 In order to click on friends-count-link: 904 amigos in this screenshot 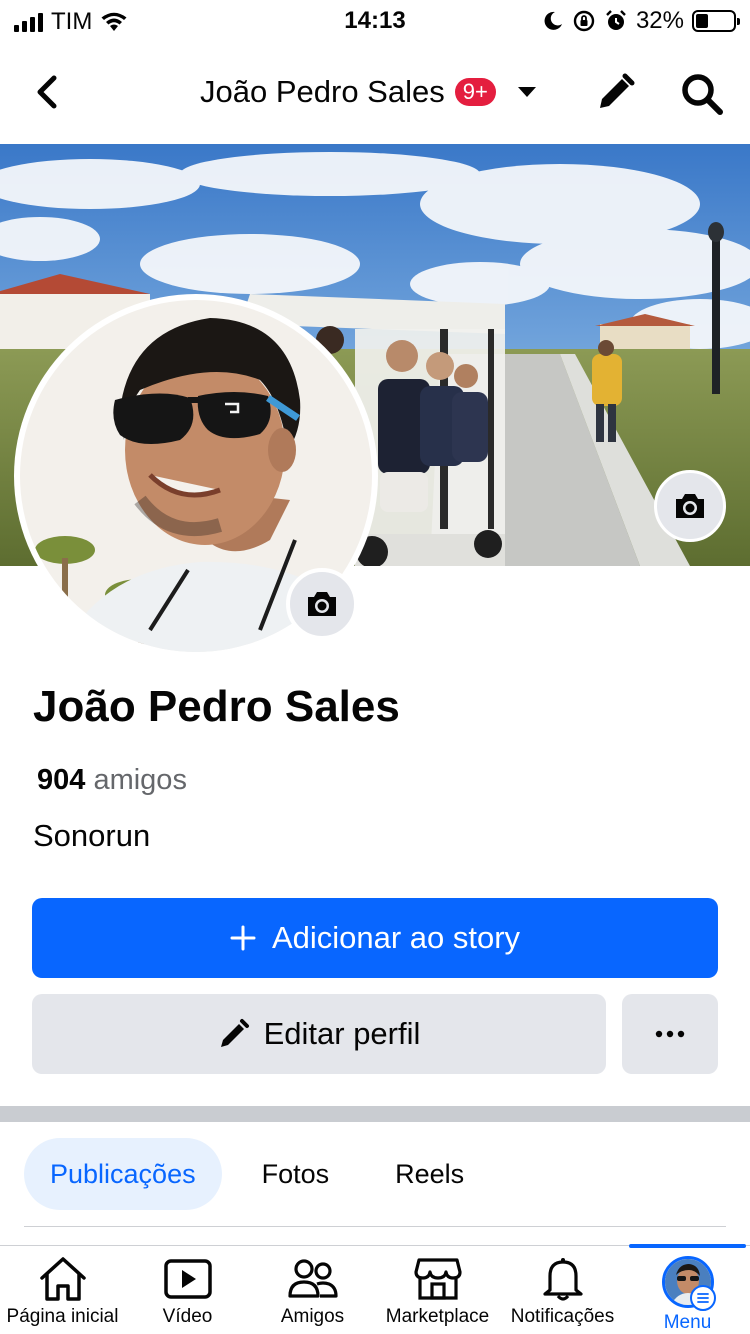, I will do `click(112, 780)`.